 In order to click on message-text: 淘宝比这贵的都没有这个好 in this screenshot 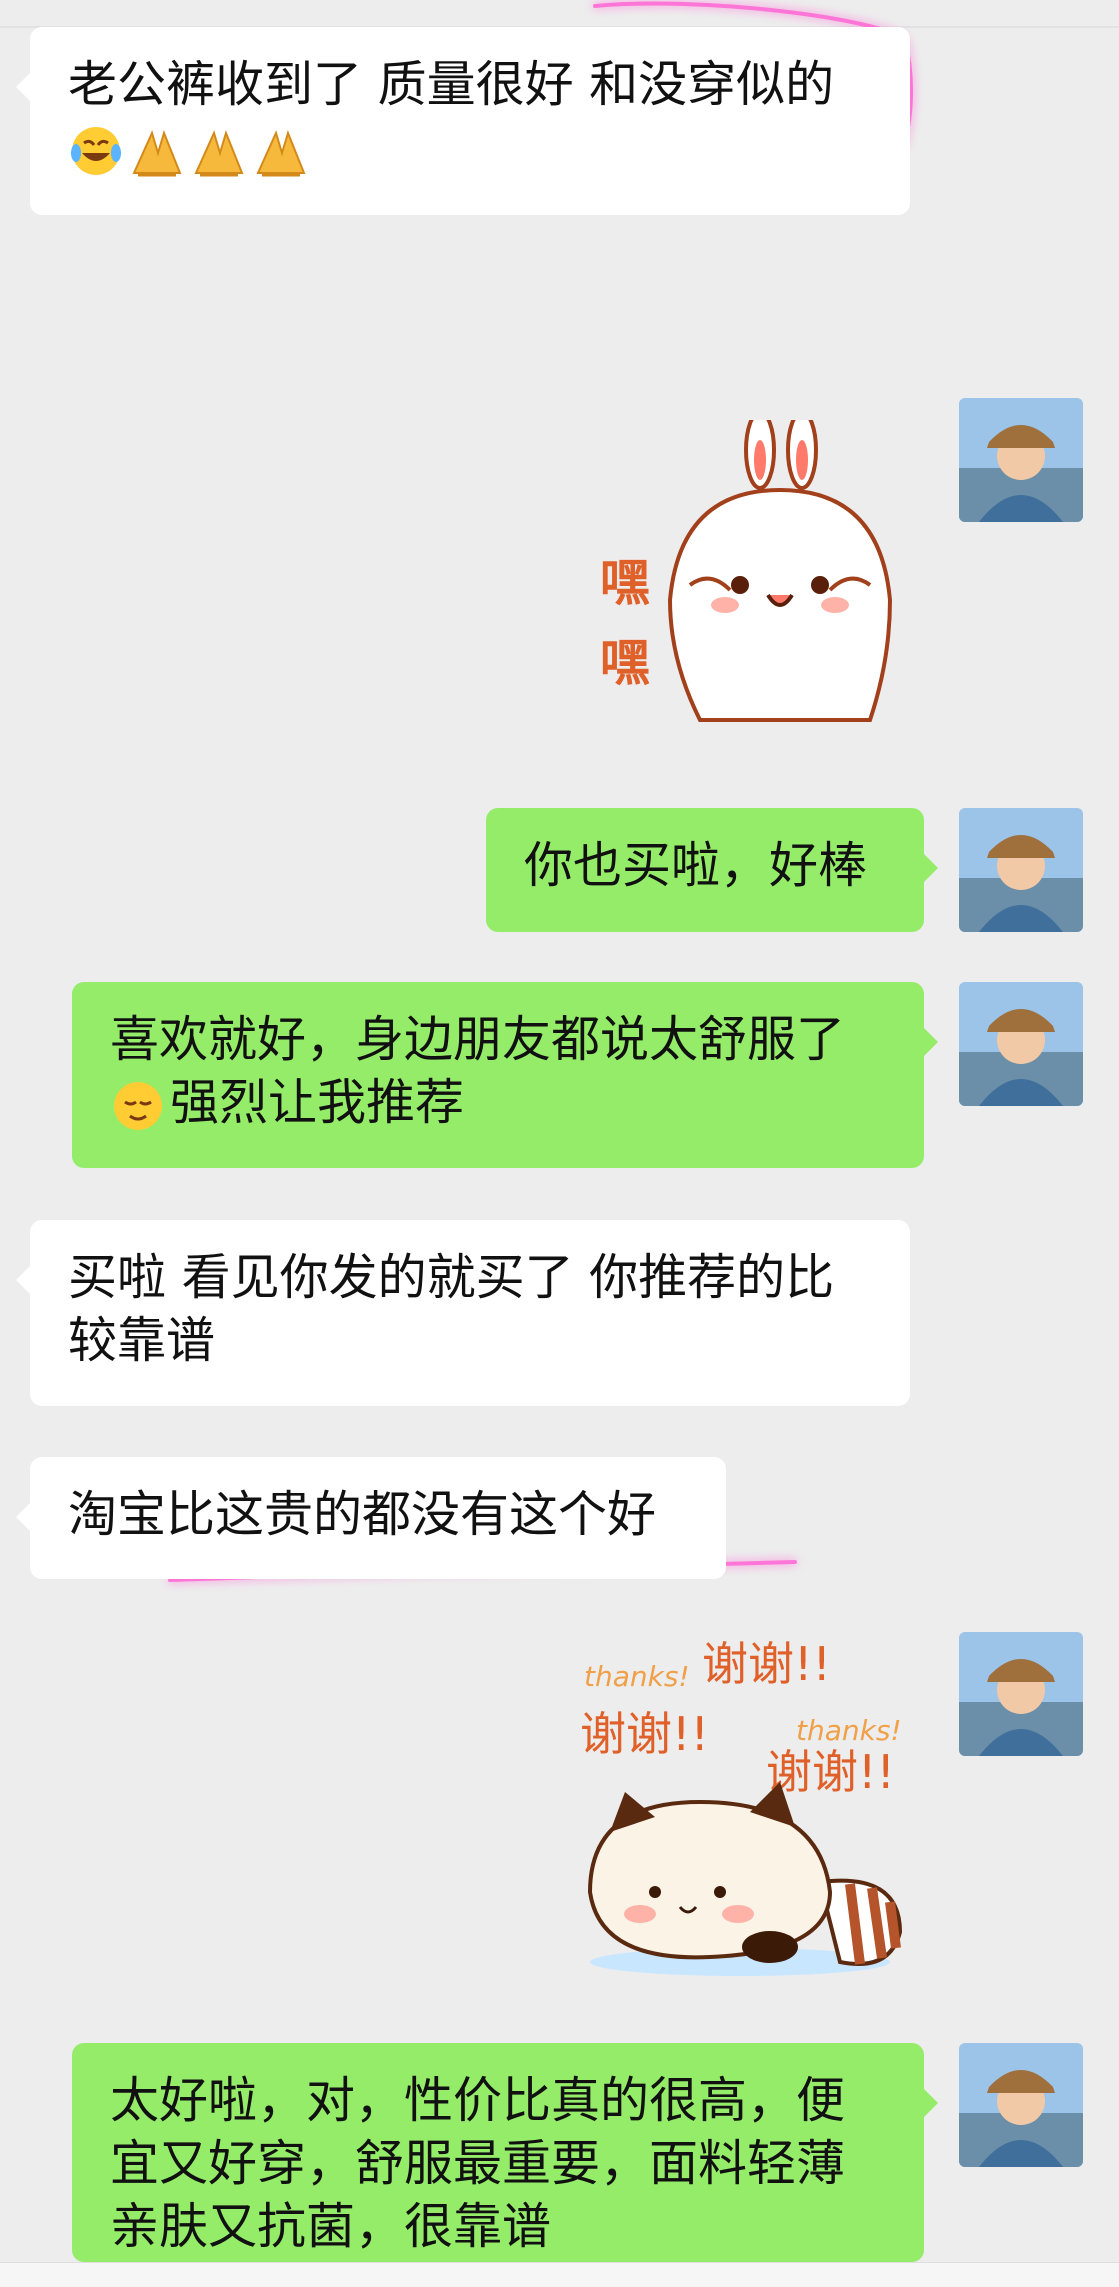, I will do `click(362, 1514)`.